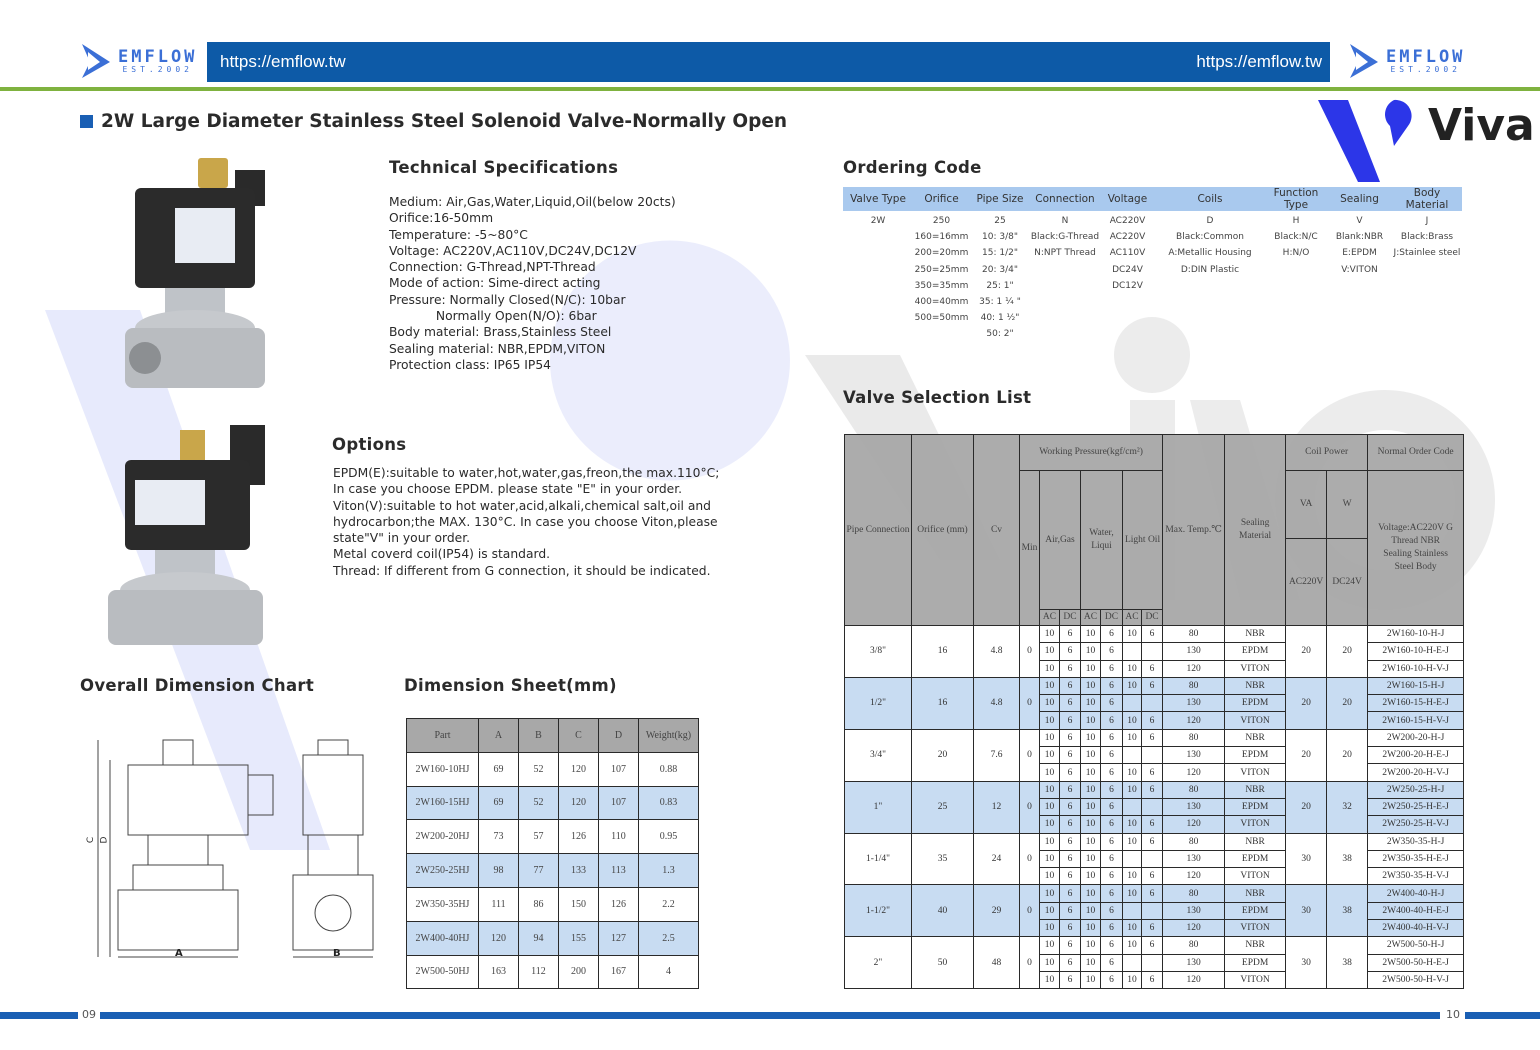  I want to click on col-cv: Cv, so click(996, 530).